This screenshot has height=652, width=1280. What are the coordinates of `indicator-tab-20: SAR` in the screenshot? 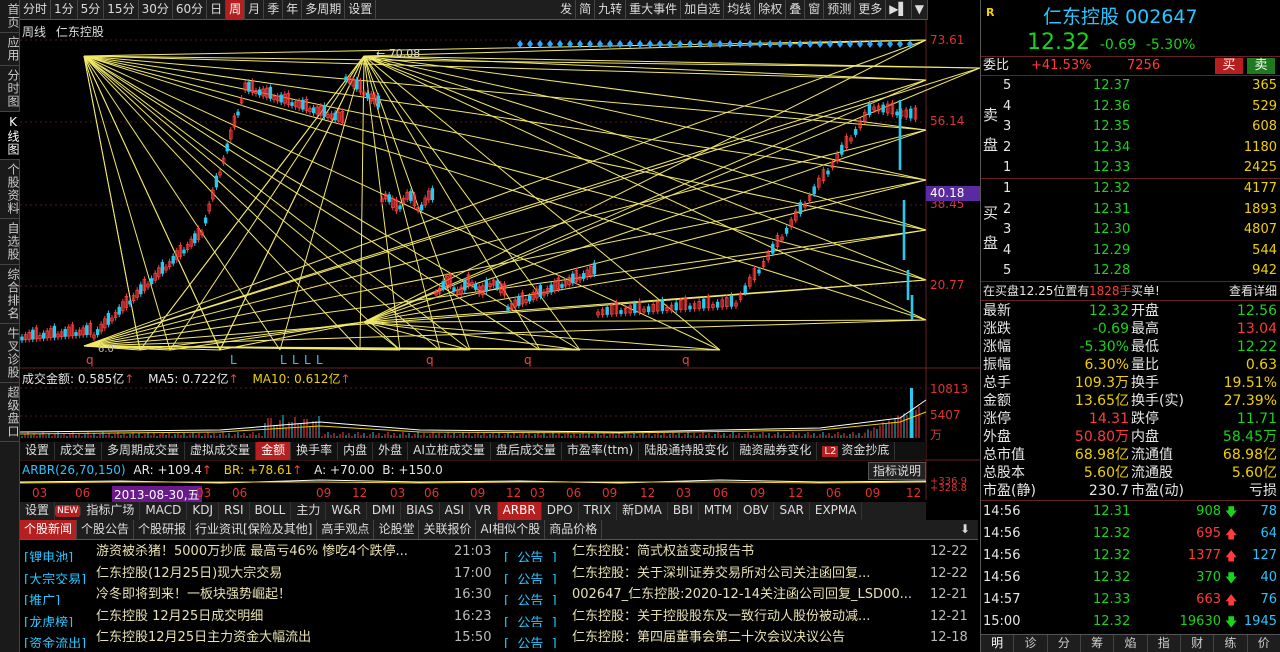 It's located at (792, 511).